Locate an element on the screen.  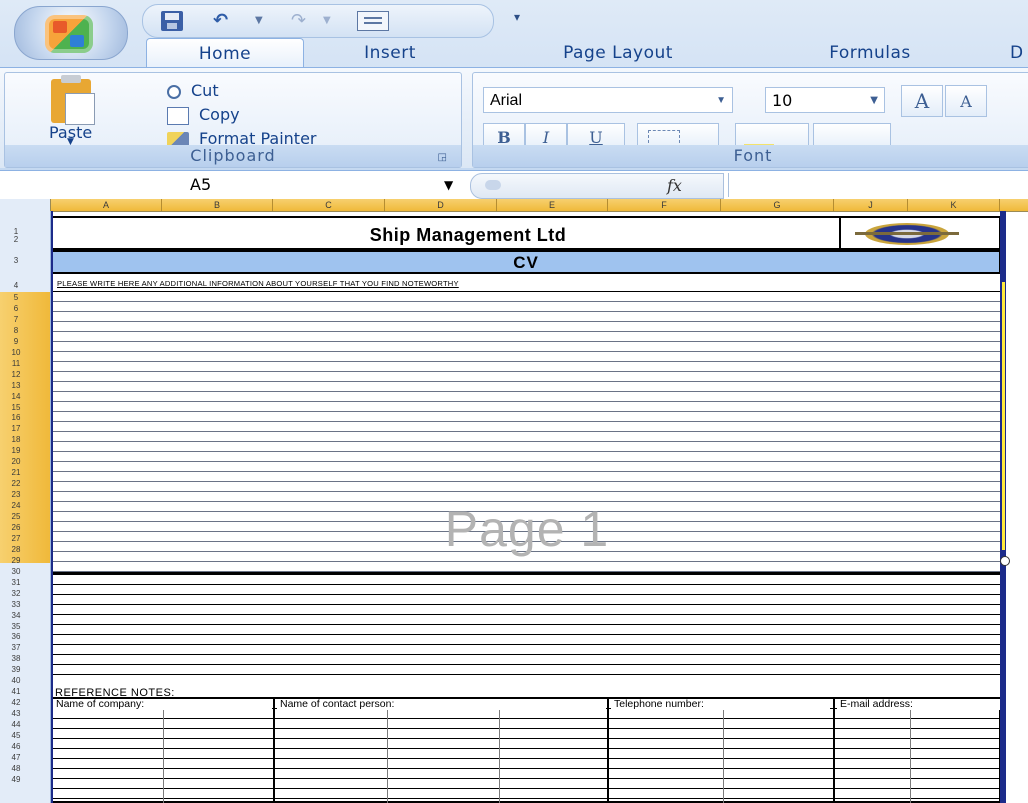
tab-insert: Insert is located at coordinates (390, 53).